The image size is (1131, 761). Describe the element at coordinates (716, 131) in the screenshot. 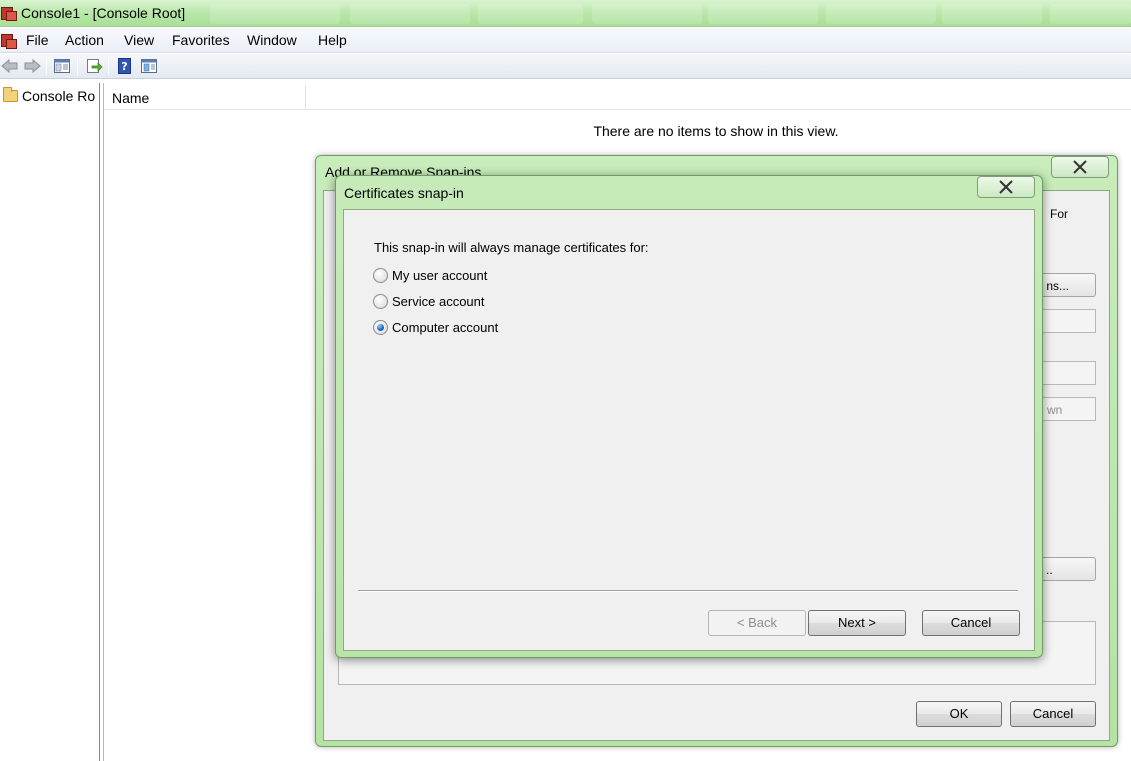

I see `empty-list-message: There are no items to show in this view.` at that location.